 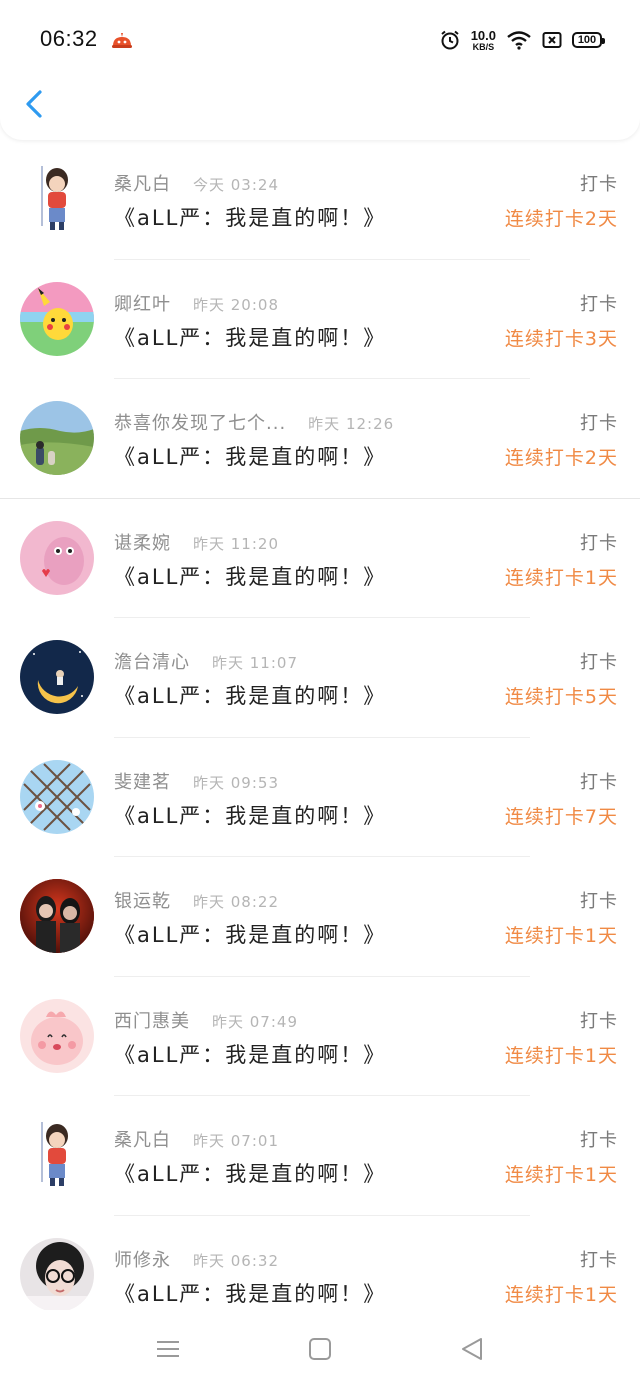 I want to click on item-meta: 西门惠美 昨天 07:49, so click(x=206, y=1020).